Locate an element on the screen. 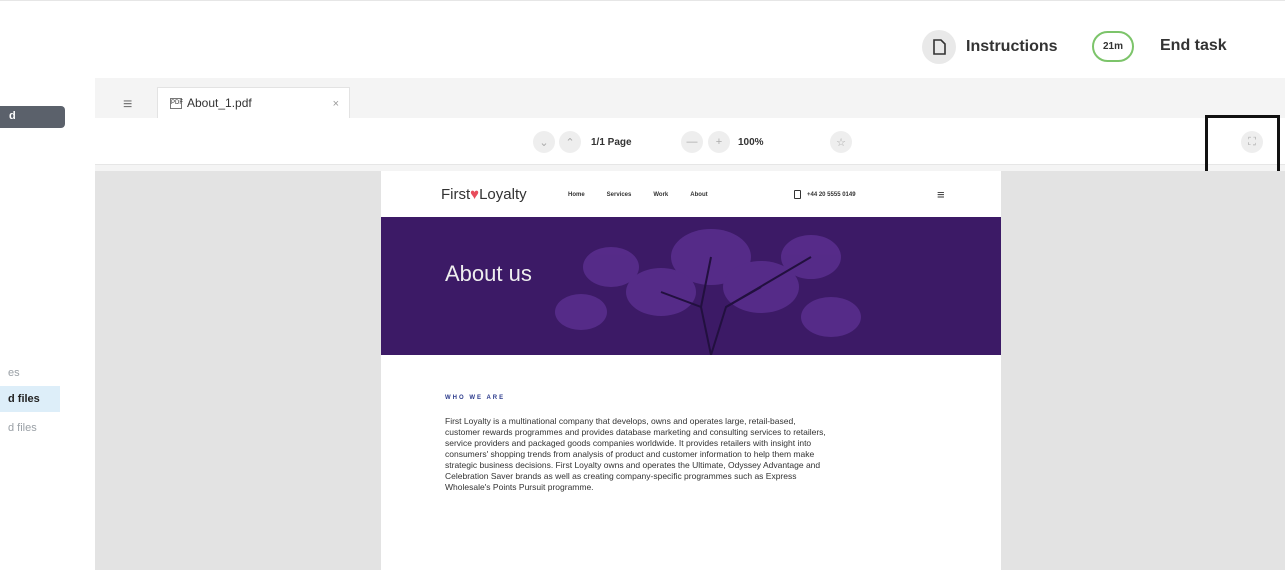  chevron-down-icon: ⌄ is located at coordinates (544, 142).